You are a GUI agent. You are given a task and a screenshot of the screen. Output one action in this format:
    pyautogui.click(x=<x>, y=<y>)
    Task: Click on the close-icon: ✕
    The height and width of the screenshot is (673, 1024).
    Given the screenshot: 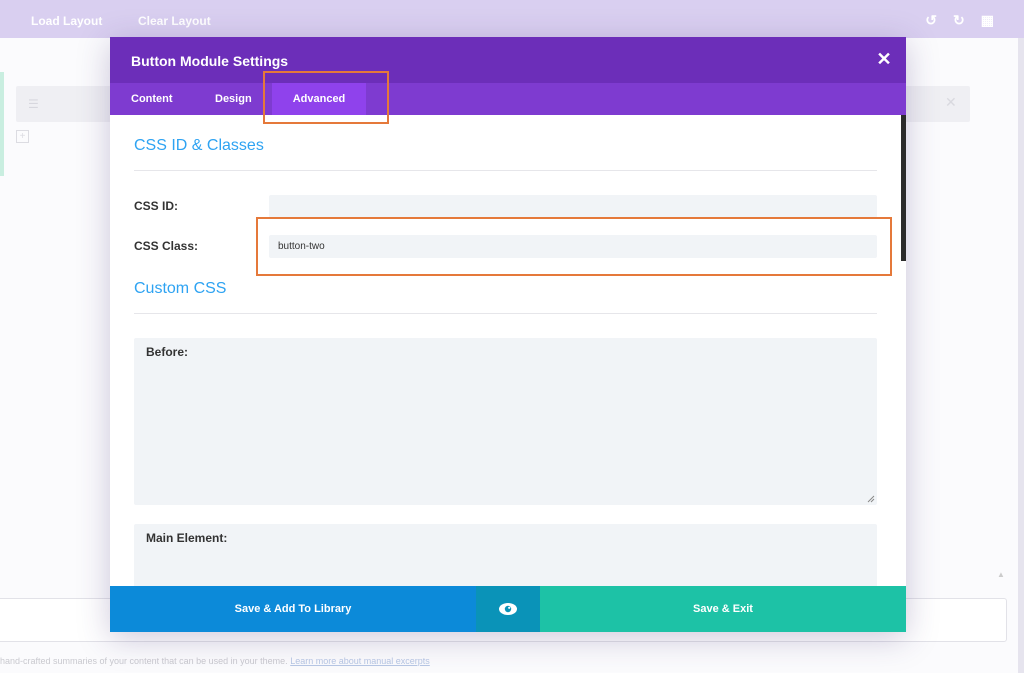 What is the action you would take?
    pyautogui.click(x=884, y=59)
    